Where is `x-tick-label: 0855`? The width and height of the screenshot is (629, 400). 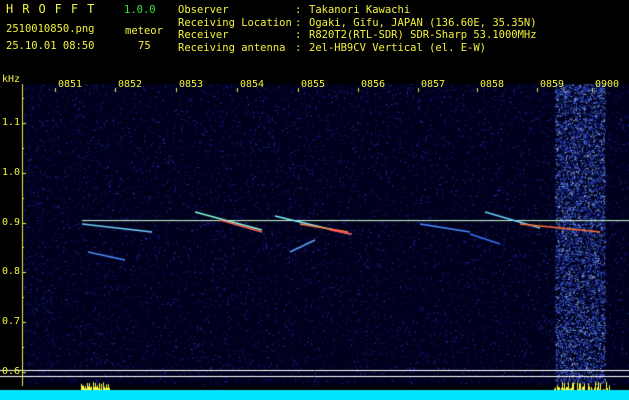 x-tick-label: 0855 is located at coordinates (313, 84).